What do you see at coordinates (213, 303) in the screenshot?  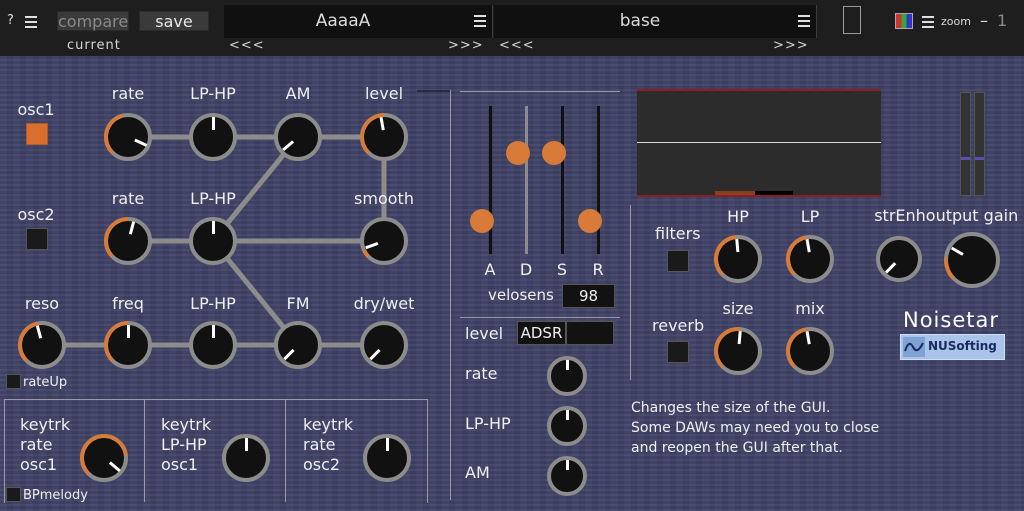 I see `lphp3-label: LP-HP` at bounding box center [213, 303].